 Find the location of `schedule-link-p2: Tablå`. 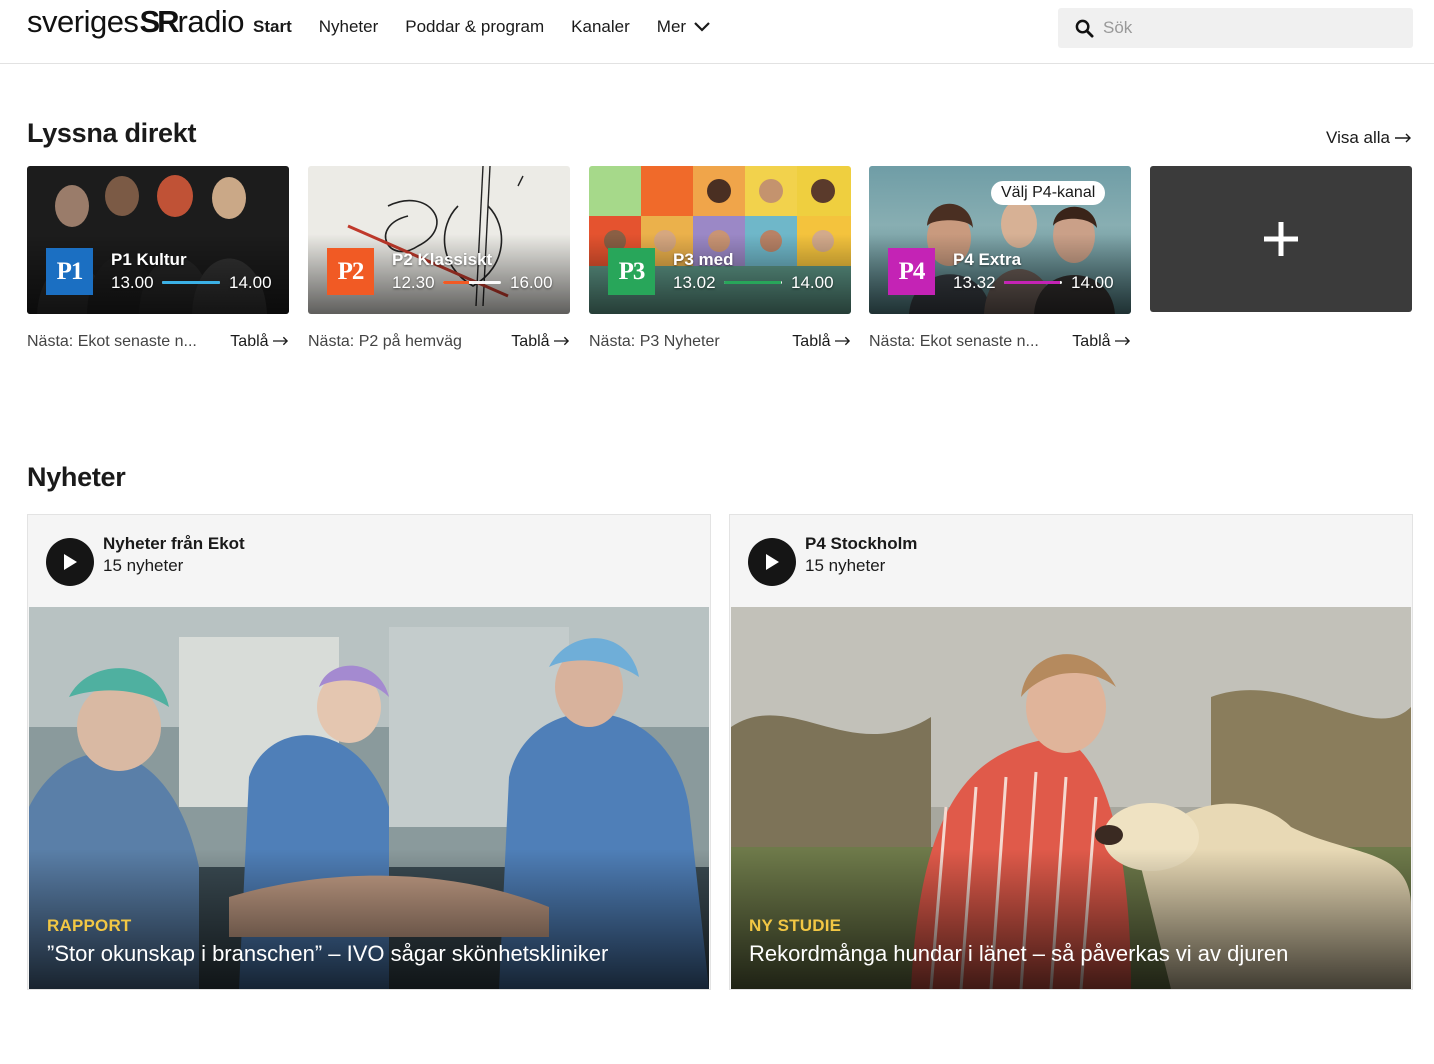

schedule-link-p2: Tablå is located at coordinates (540, 342).